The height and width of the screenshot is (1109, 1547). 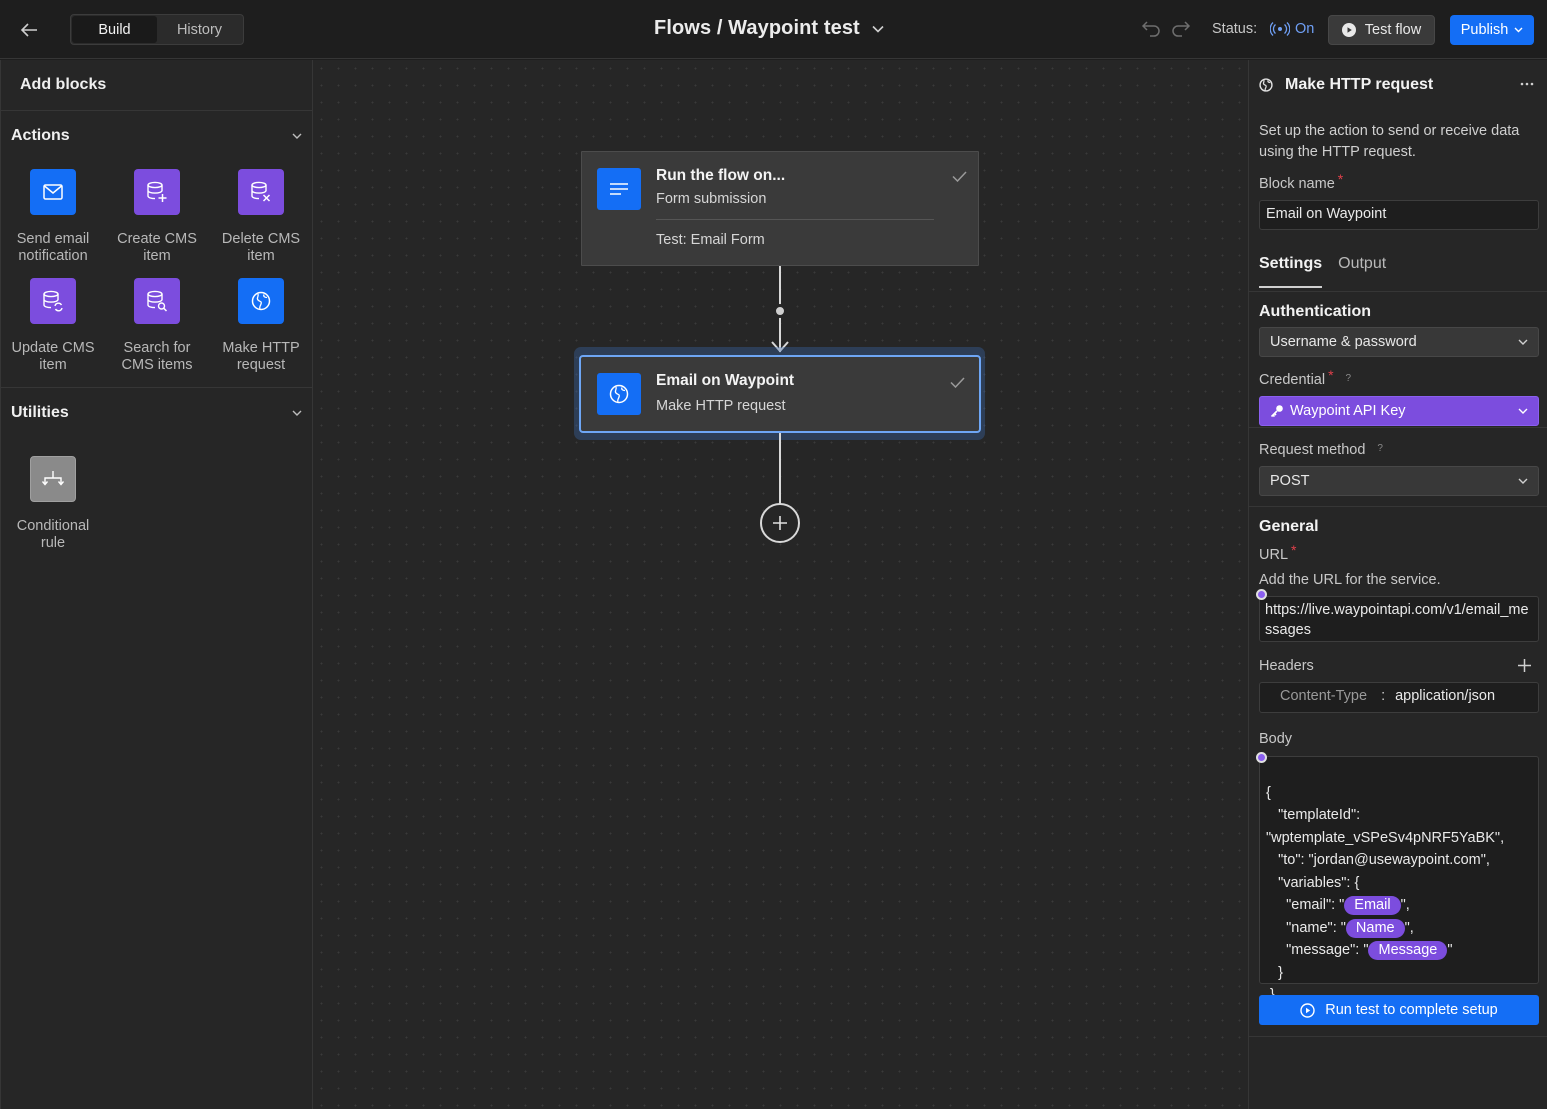 What do you see at coordinates (156, 413) in the screenshot?
I see `section-utilities-header: Utilities` at bounding box center [156, 413].